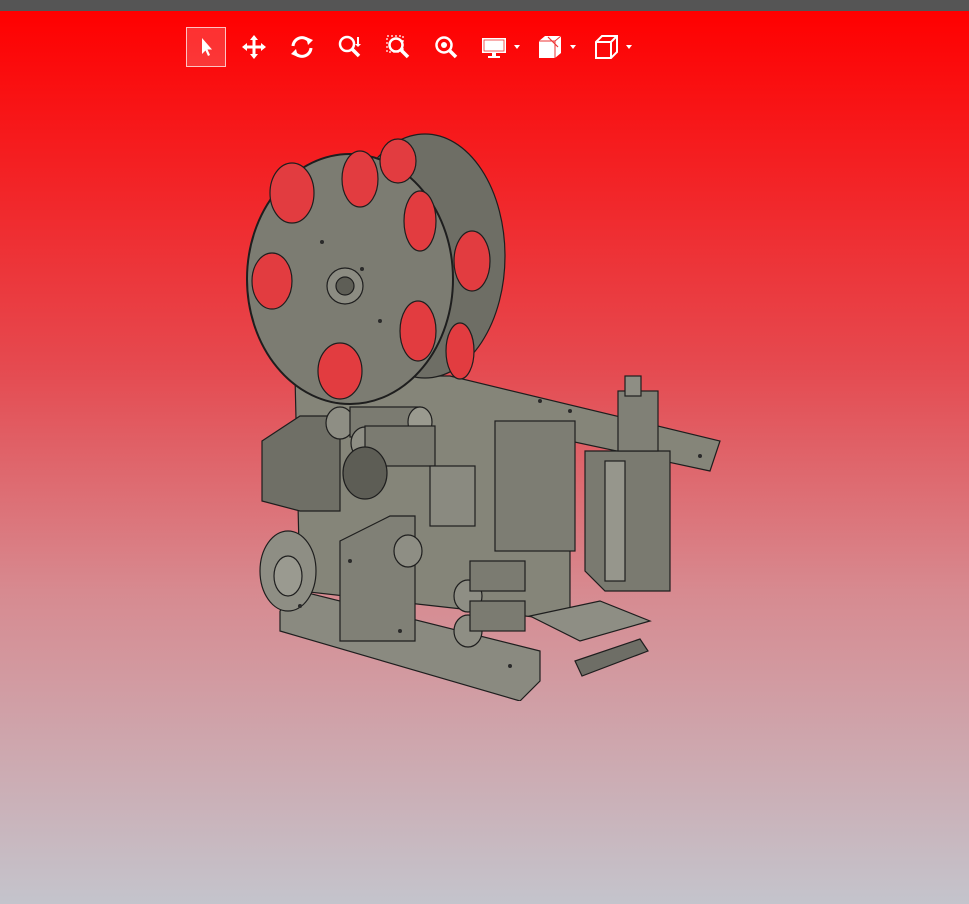  I want to click on vertical-actuator, so click(627, 521).